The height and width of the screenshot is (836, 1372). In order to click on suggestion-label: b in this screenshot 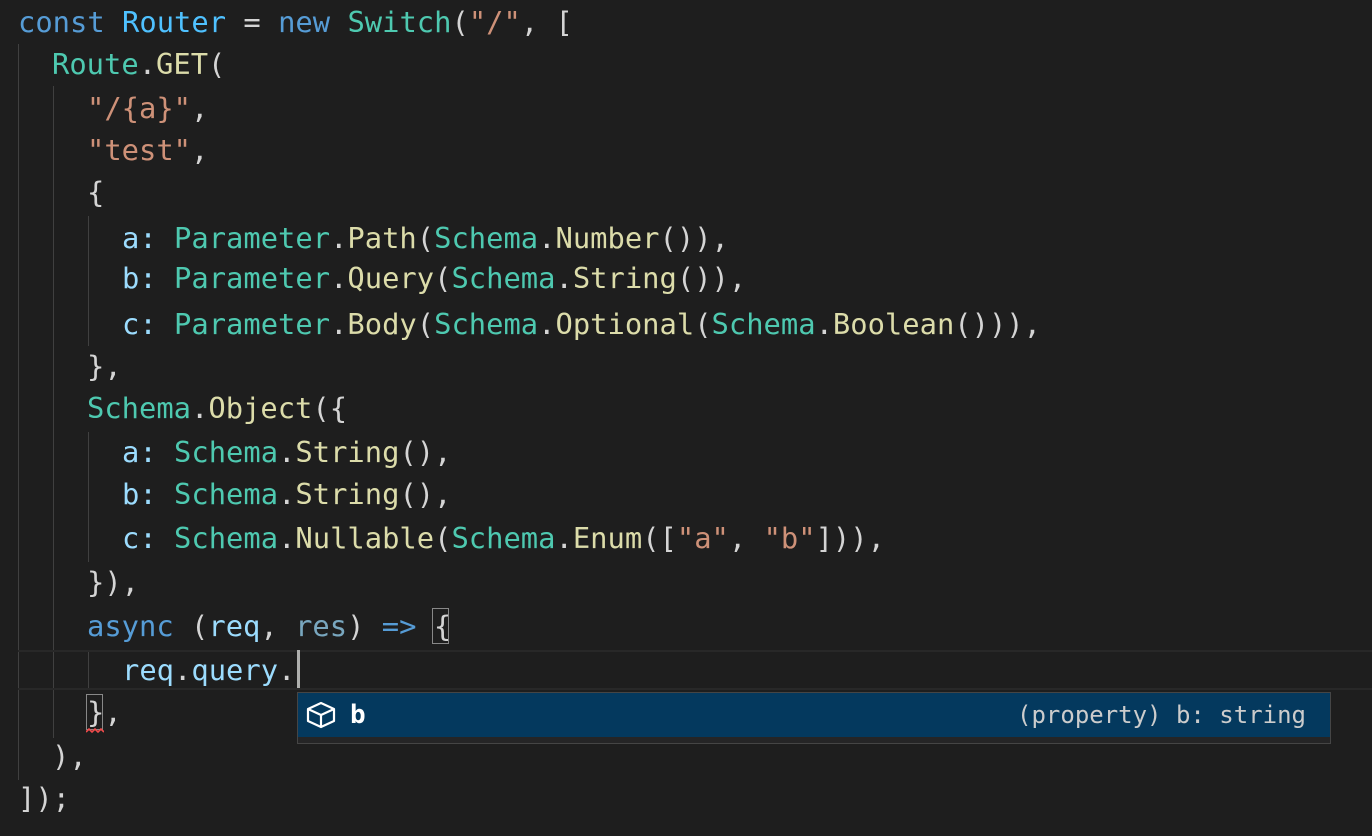, I will do `click(358, 715)`.